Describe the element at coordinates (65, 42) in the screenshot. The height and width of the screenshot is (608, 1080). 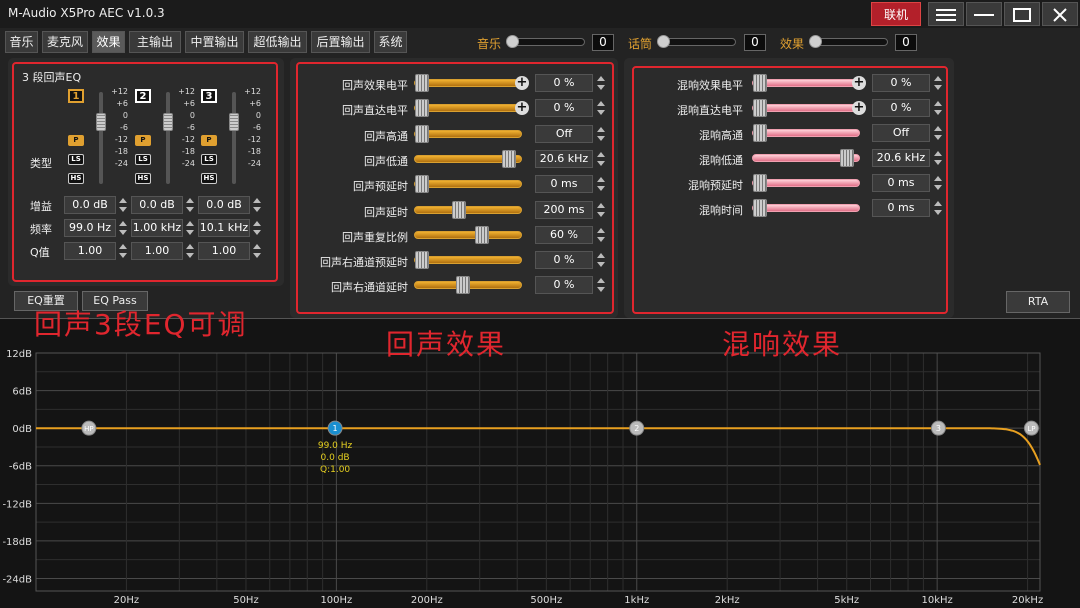
I see `tab-microphone: 麦克风` at that location.